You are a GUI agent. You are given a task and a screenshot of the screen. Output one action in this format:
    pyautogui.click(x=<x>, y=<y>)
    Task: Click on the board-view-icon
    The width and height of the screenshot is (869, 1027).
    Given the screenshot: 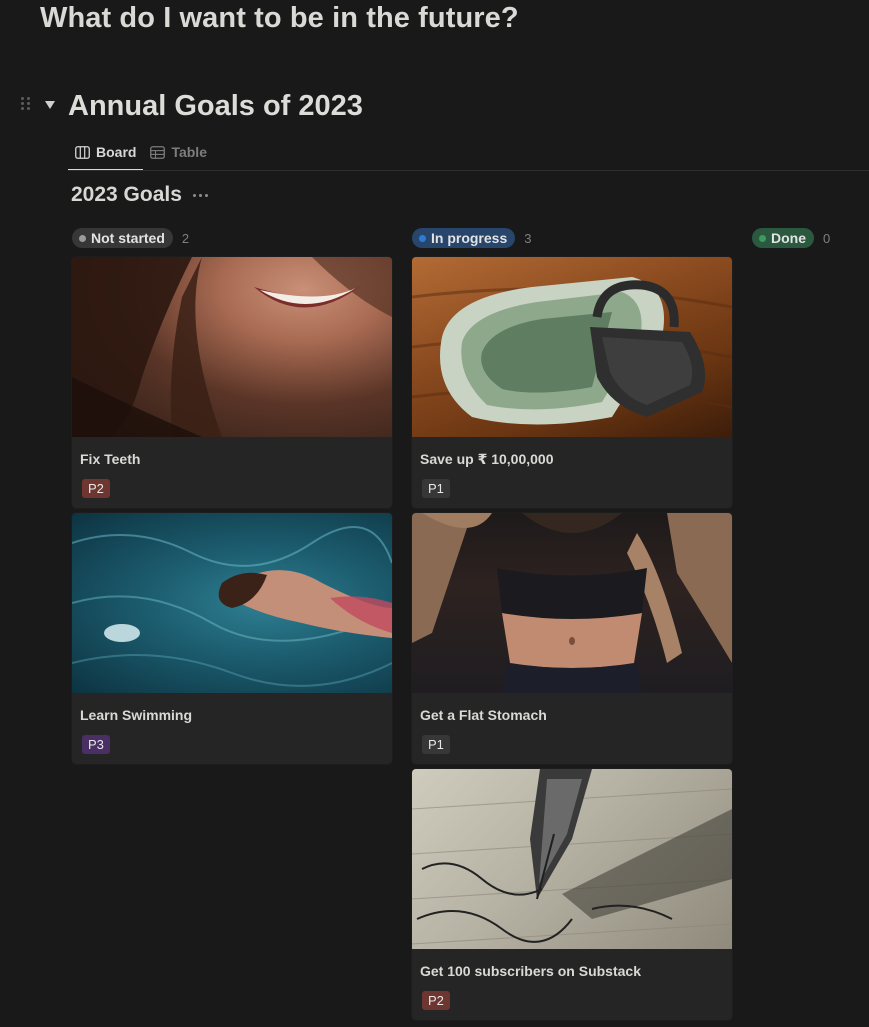 What is the action you would take?
    pyautogui.click(x=82, y=152)
    